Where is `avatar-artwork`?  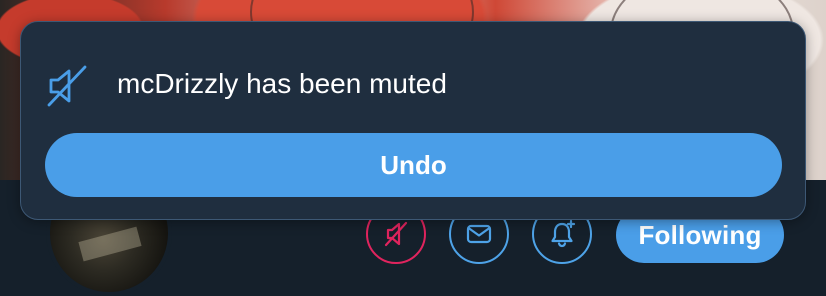
avatar-artwork is located at coordinates (110, 244).